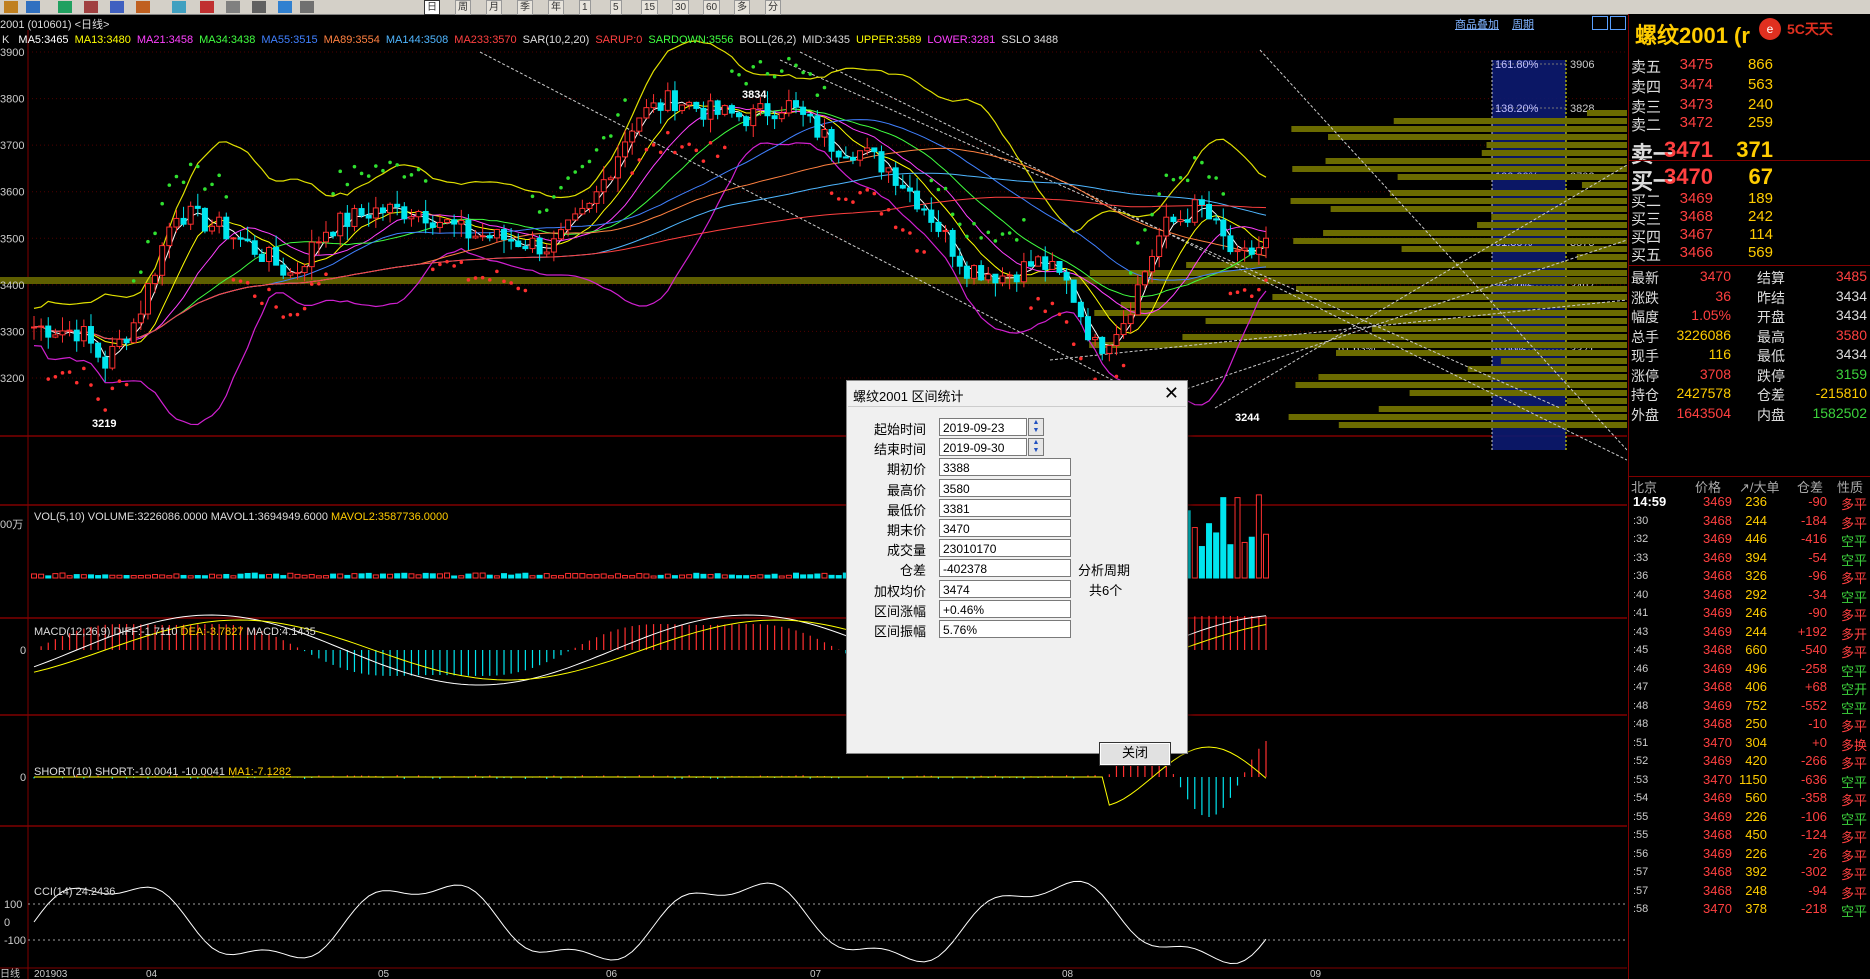  Describe the element at coordinates (1749, 504) in the screenshot. I see `tick-row: 14:59 3469 236 -90 多平` at that location.